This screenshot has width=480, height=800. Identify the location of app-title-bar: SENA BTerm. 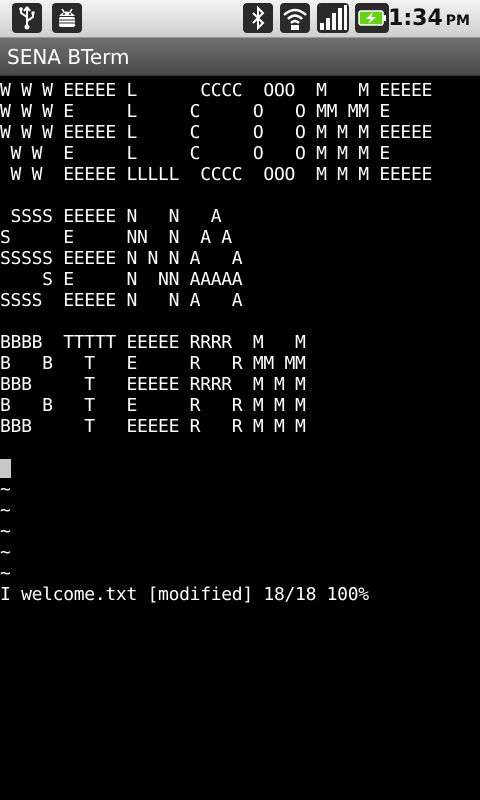
(240, 57).